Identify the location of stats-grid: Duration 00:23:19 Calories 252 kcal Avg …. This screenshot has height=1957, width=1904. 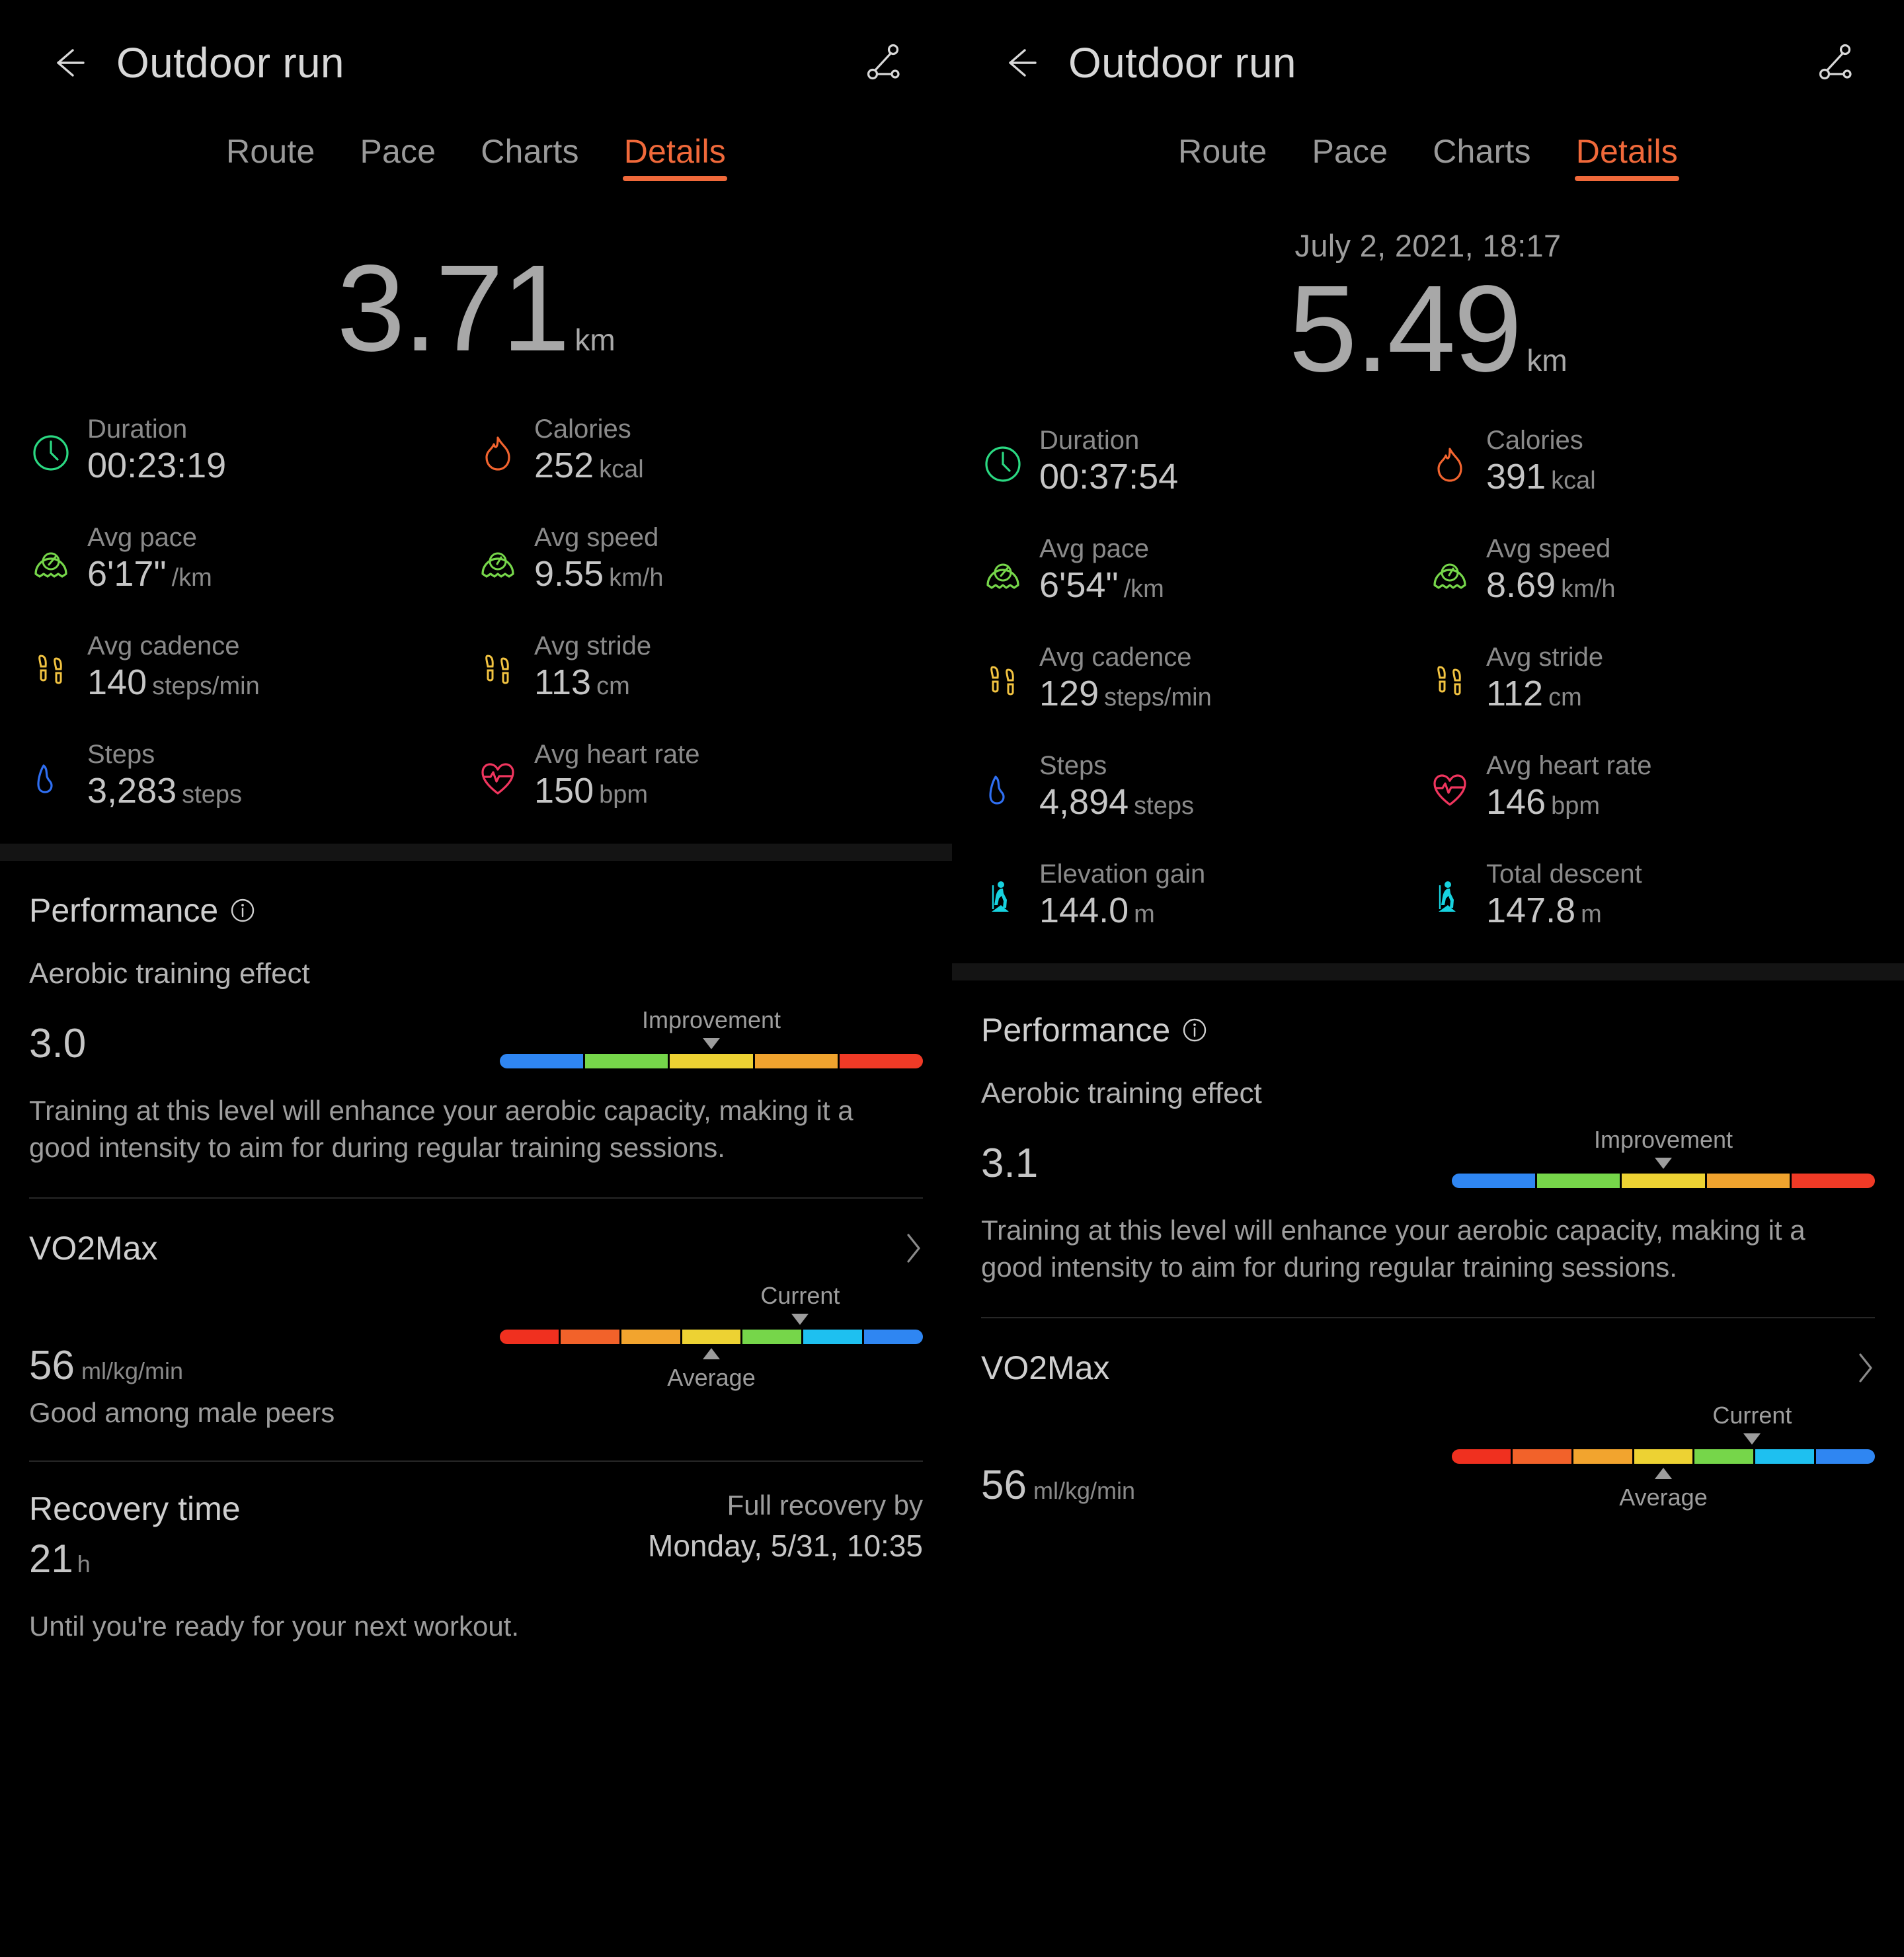
(476, 617).